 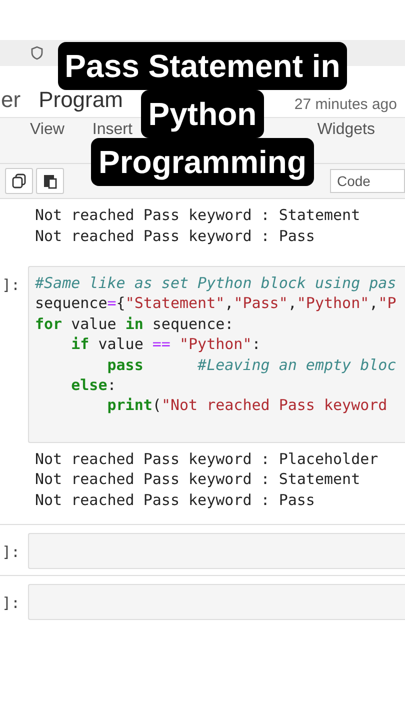 I want to click on code-line: print("Not reached Pass keyword, so click(x=247, y=405).